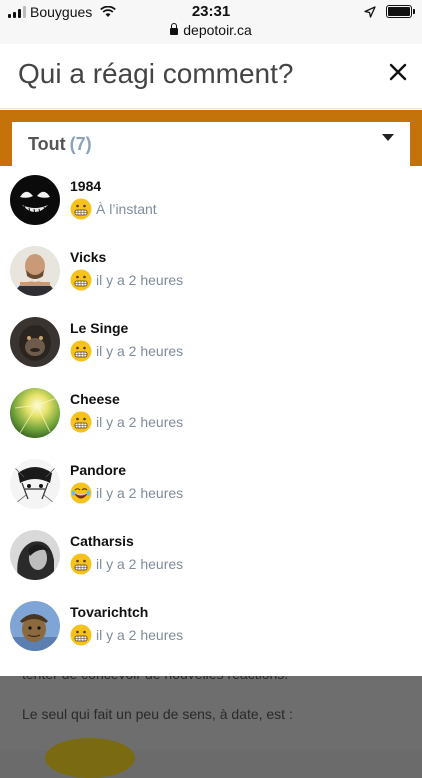  I want to click on manga-avatar, so click(35, 484).